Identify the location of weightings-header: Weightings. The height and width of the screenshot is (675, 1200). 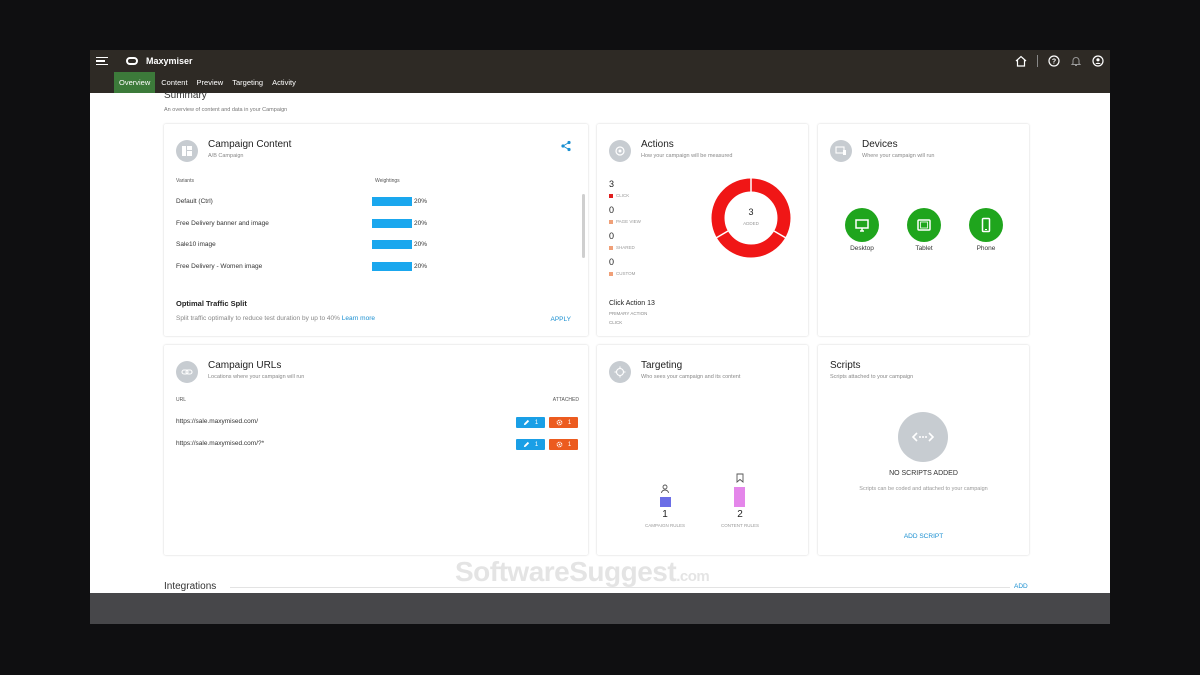
(387, 181).